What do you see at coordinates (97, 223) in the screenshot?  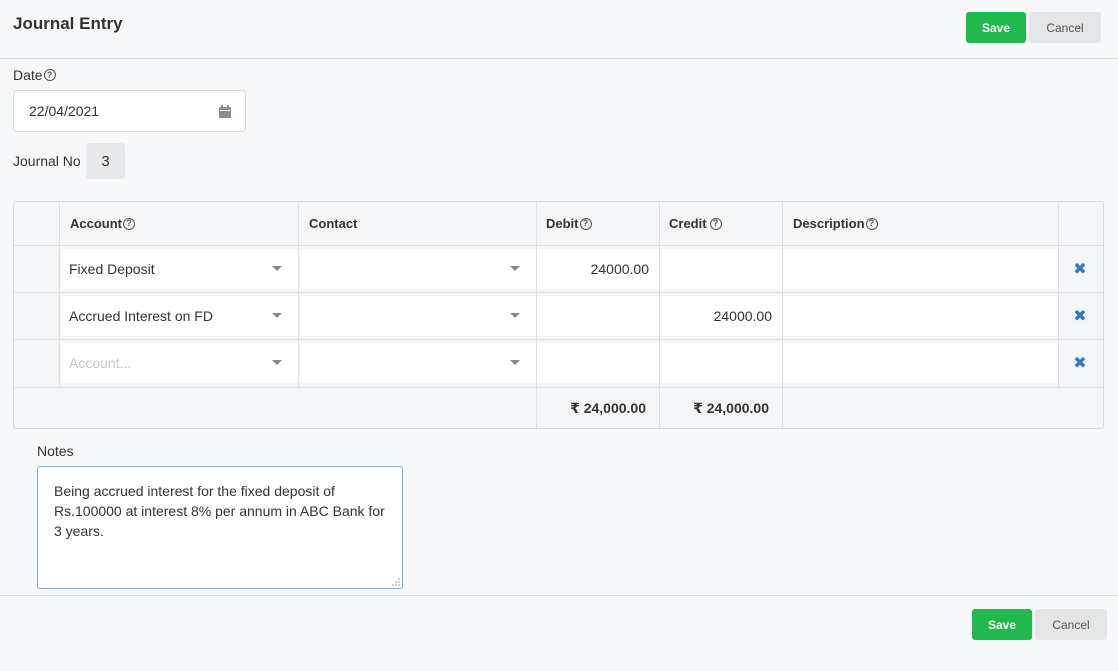 I see `column-header-account: Account?` at bounding box center [97, 223].